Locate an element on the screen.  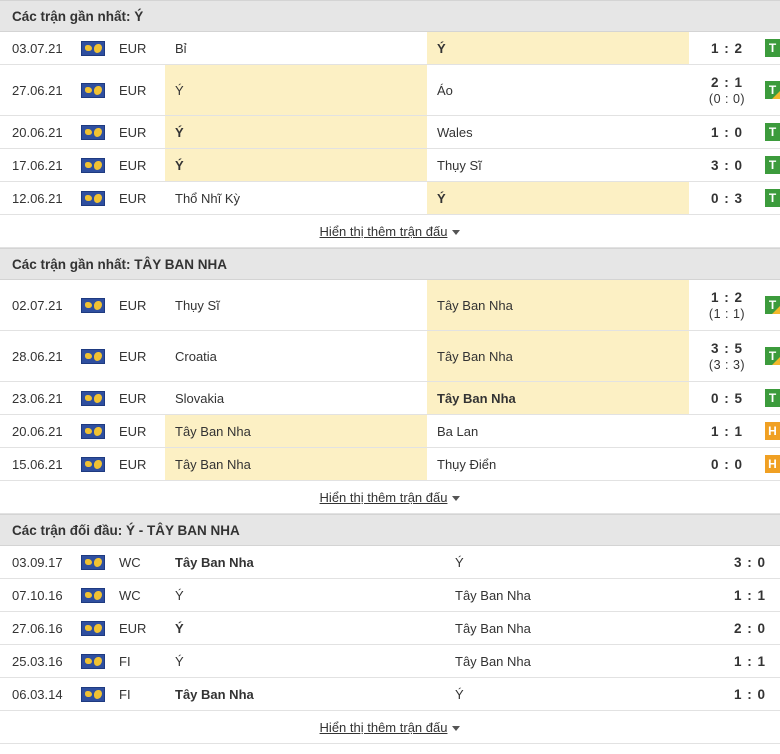
match-row: 27.06.21 EUR Ý Áo 2 : 1 (0 : 0) T is located at coordinates (390, 90).